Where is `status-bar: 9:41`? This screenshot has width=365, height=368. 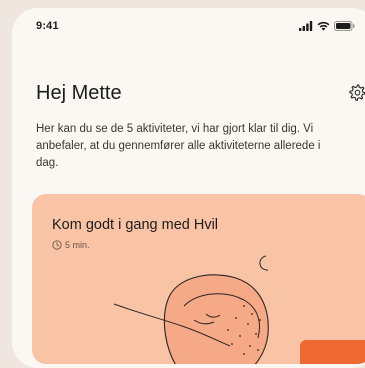 status-bar: 9:41 is located at coordinates (188, 28).